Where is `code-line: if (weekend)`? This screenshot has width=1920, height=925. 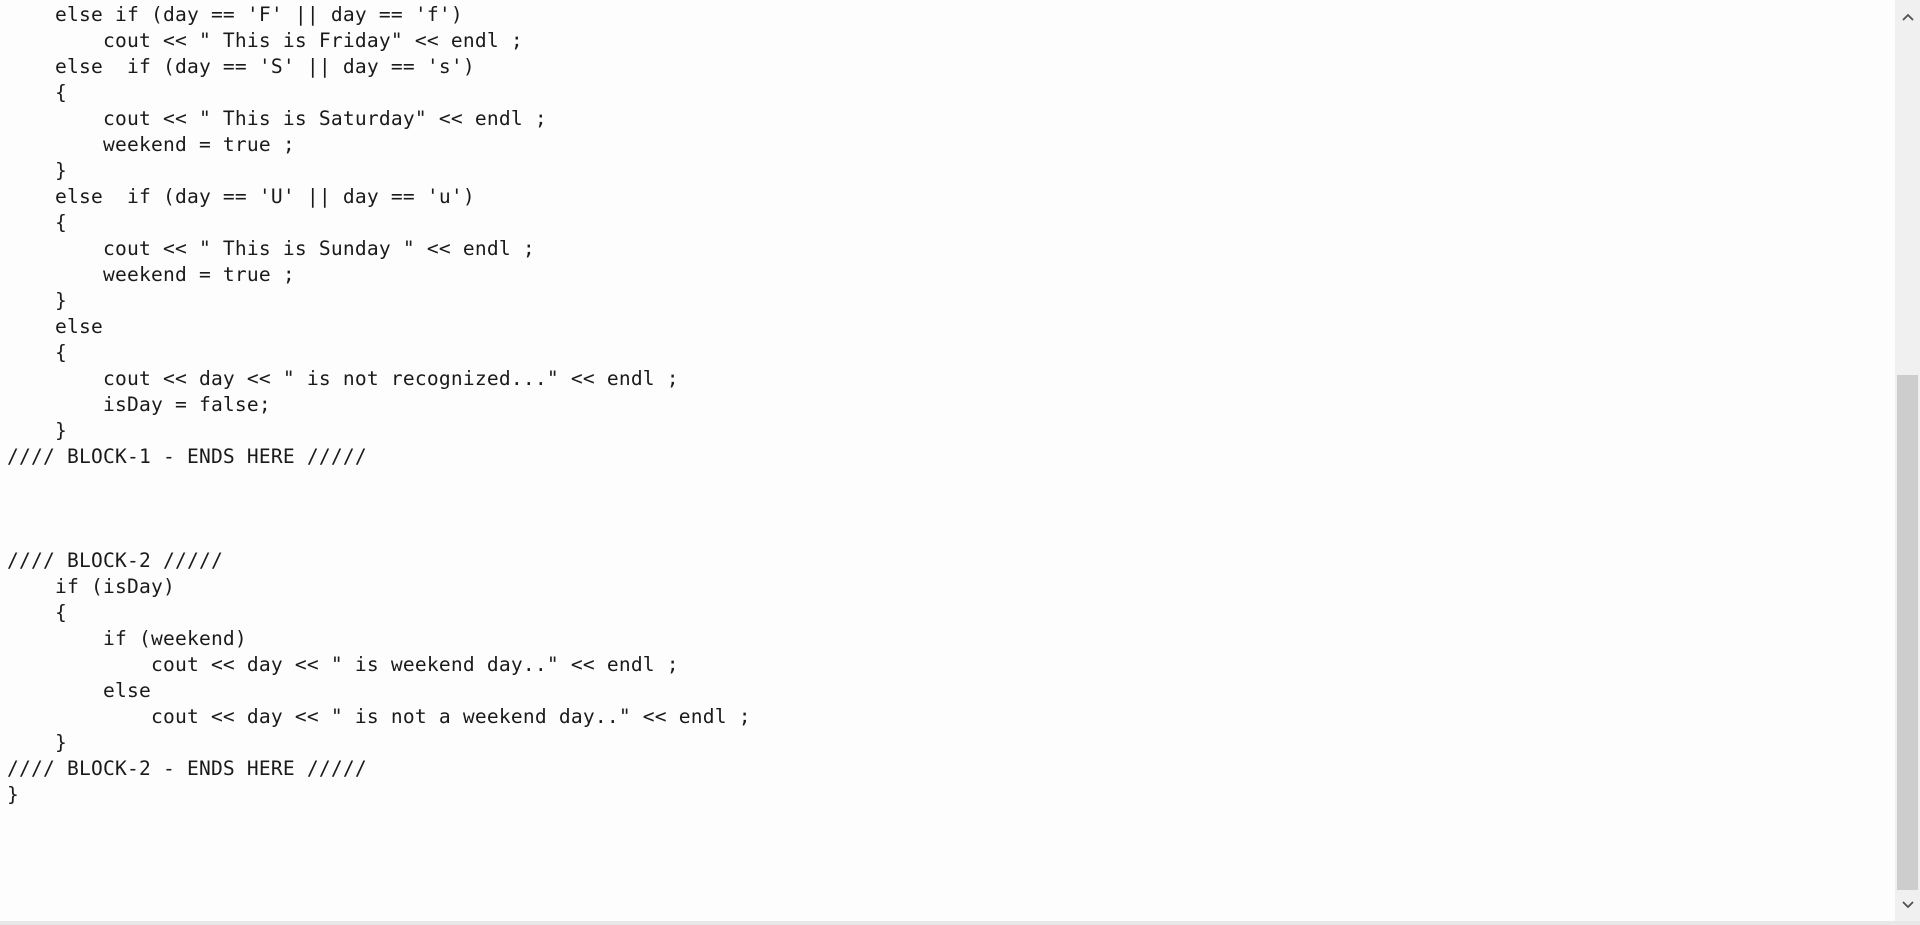 code-line: if (weekend) is located at coordinates (127, 638).